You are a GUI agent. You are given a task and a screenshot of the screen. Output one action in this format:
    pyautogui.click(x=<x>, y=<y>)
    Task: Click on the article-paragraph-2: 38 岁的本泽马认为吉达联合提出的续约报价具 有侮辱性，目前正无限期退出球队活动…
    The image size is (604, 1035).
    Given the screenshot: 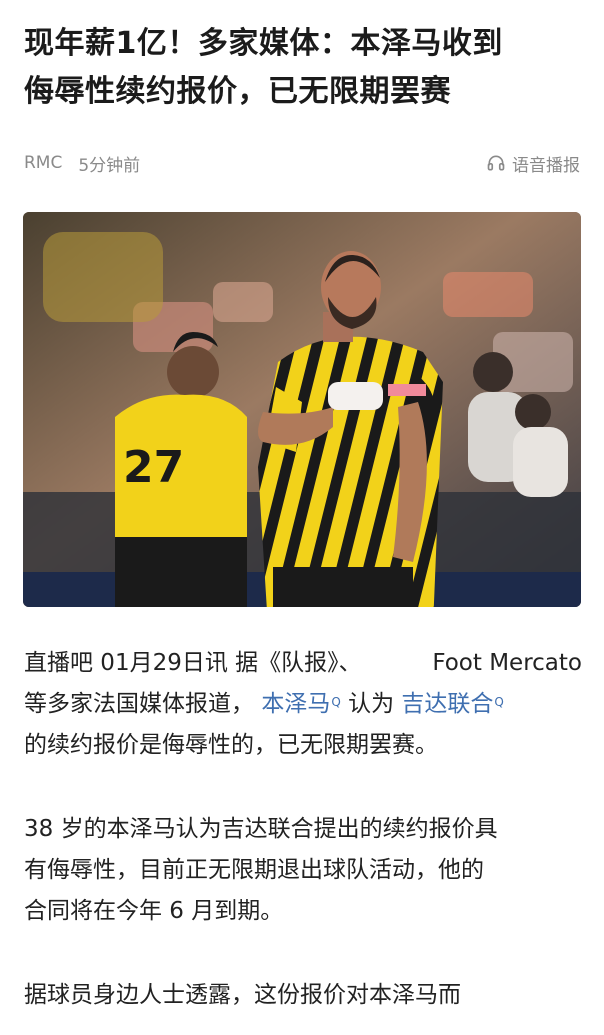 What is the action you would take?
    pyautogui.click(x=303, y=870)
    